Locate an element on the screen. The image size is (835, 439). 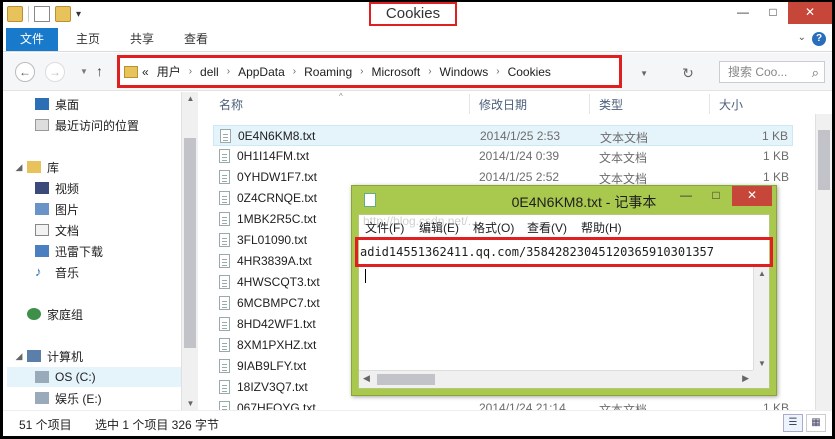
refresh-icon: ↻ is located at coordinates (688, 73).